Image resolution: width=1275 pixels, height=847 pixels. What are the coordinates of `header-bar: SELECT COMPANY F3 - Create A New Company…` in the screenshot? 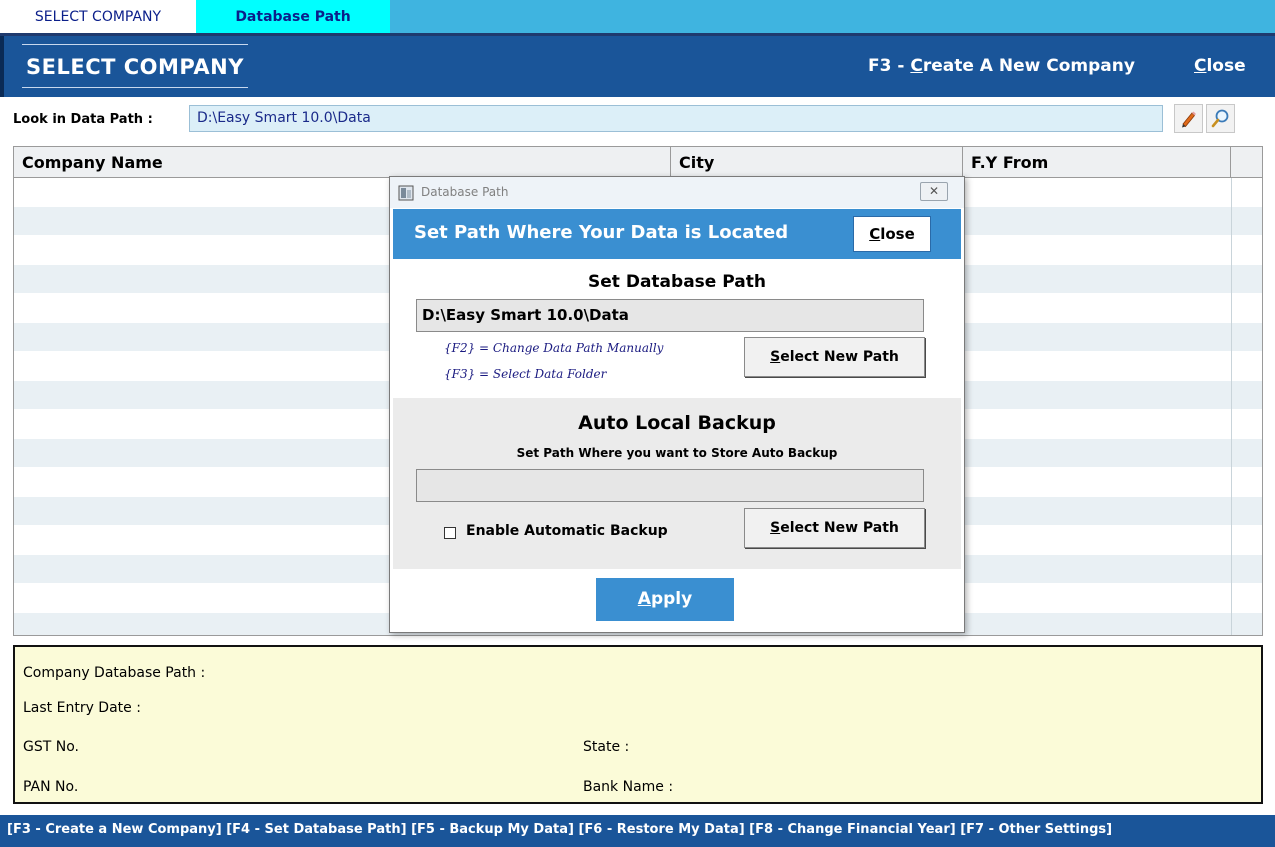 It's located at (637, 66).